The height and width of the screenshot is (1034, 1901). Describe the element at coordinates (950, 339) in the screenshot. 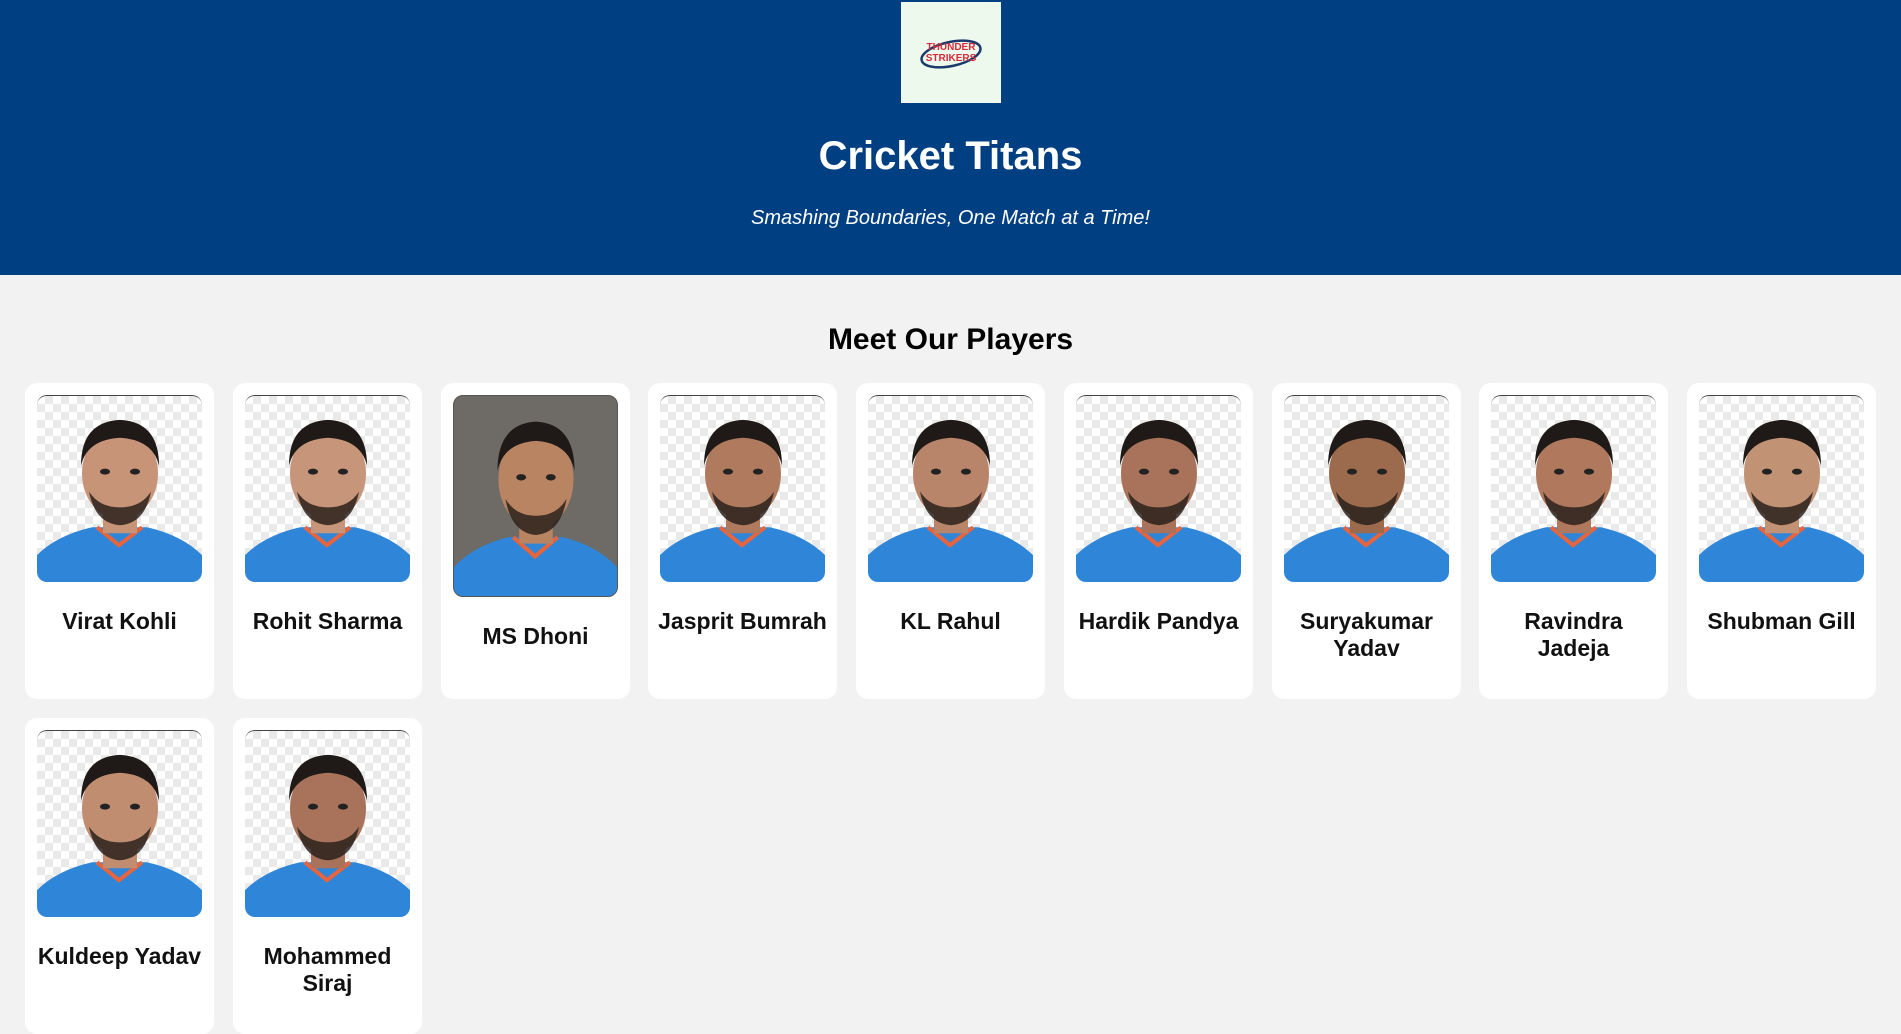

I see `section-title: Meet Our Players` at that location.